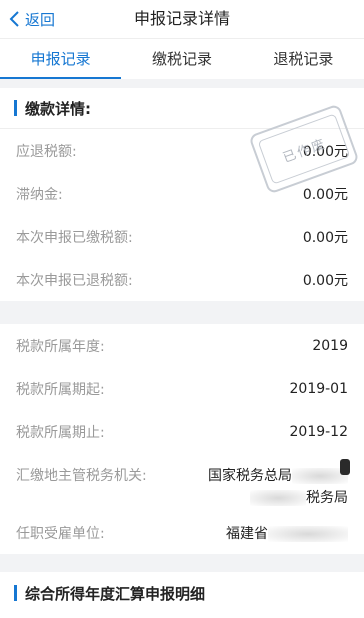 The width and height of the screenshot is (364, 618). What do you see at coordinates (58, 108) in the screenshot?
I see `payment-section-title: 缴款详情:` at bounding box center [58, 108].